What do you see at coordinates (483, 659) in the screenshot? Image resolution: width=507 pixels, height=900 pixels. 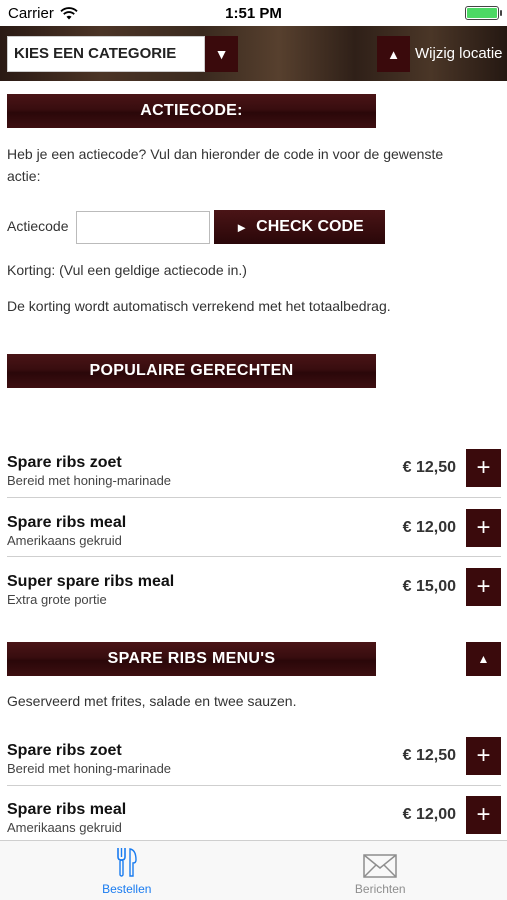 I see `collapse-section-button: ▲` at bounding box center [483, 659].